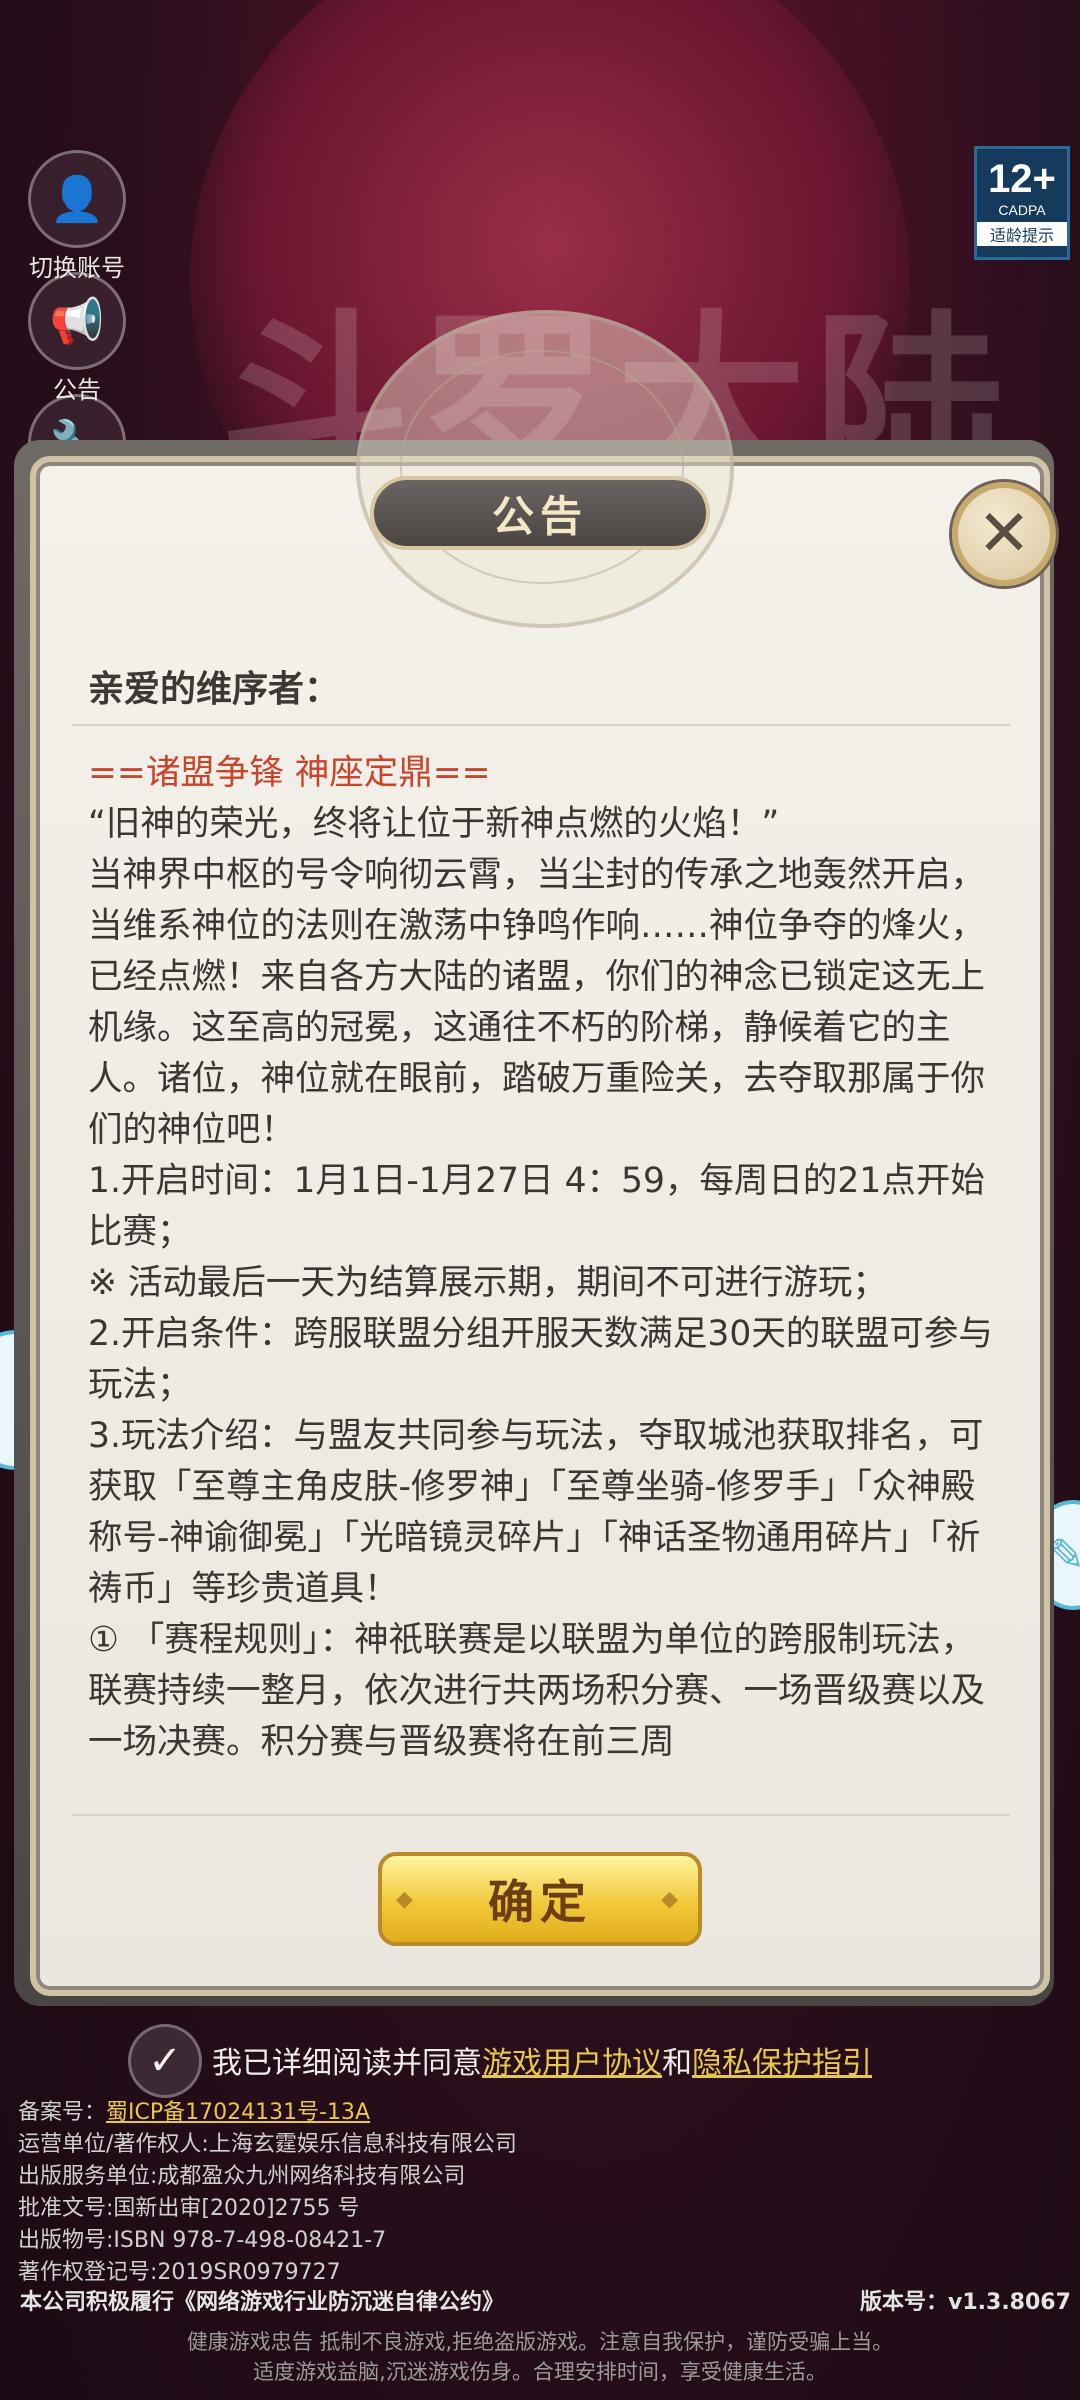 The width and height of the screenshot is (1080, 2400). What do you see at coordinates (202, 2240) in the screenshot?
I see `footer-line: 出版物号:ISBN 978-7-498-08421-7` at bounding box center [202, 2240].